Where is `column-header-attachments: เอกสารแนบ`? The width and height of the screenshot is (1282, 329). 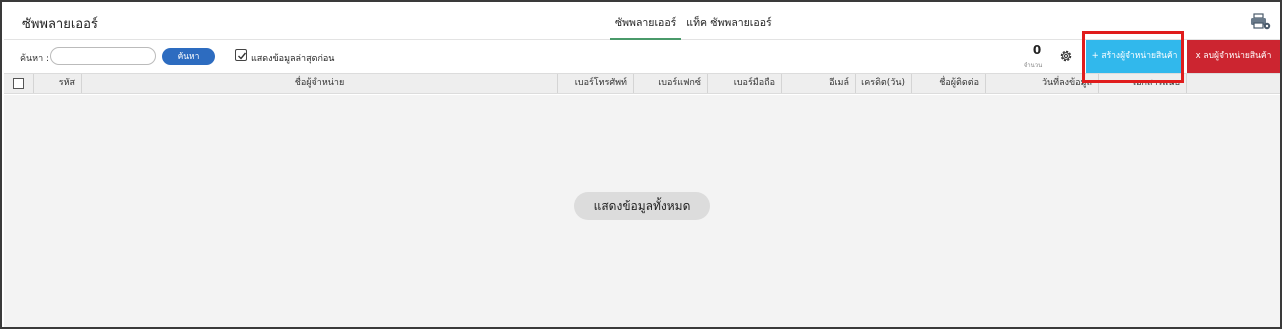 column-header-attachments: เอกสารแนบ is located at coordinates (1143, 83).